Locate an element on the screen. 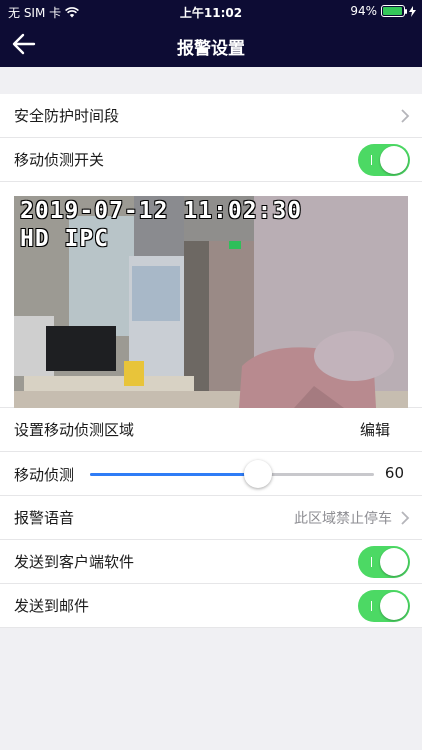  slider-fill is located at coordinates (174, 474).